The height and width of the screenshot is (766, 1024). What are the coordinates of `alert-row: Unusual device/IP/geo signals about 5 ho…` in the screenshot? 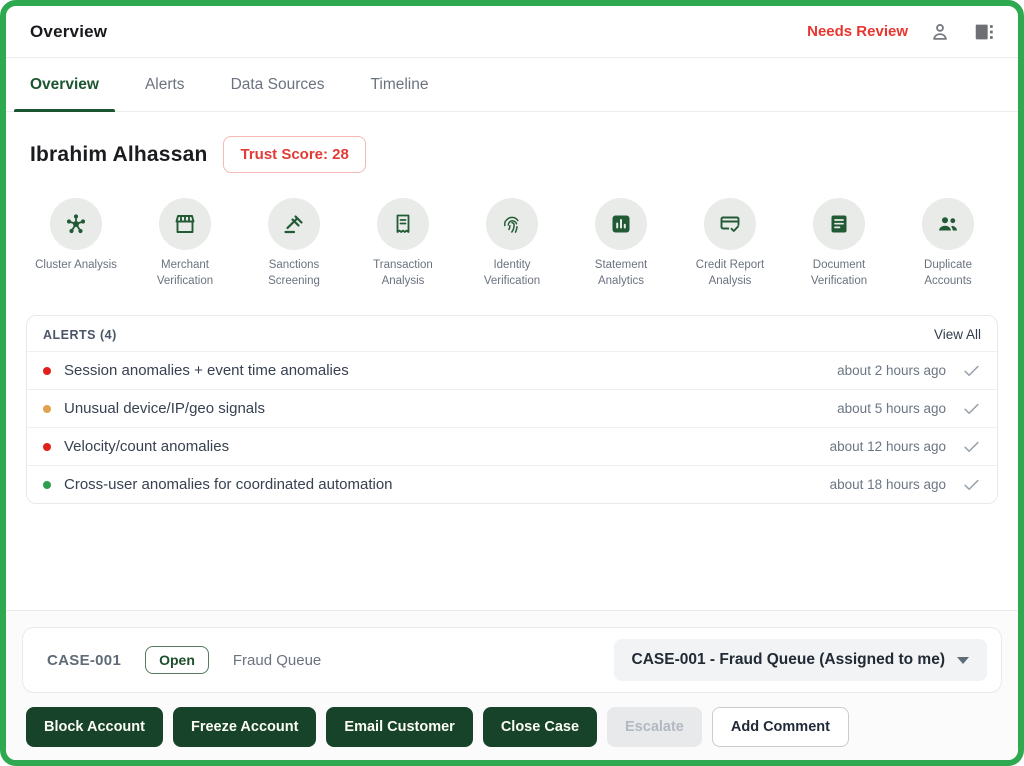 It's located at (512, 408).